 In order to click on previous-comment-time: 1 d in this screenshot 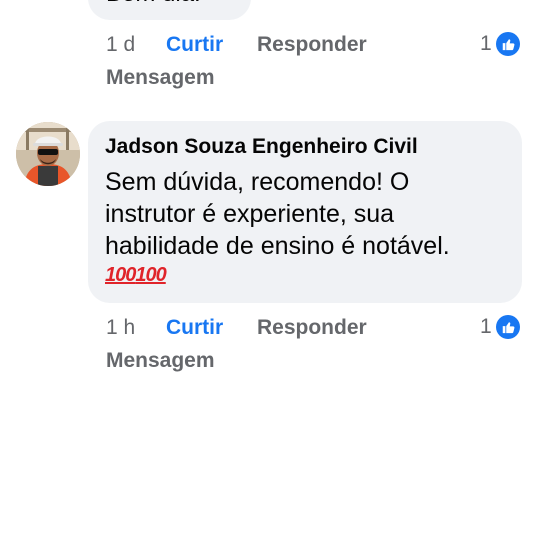, I will do `click(120, 45)`.